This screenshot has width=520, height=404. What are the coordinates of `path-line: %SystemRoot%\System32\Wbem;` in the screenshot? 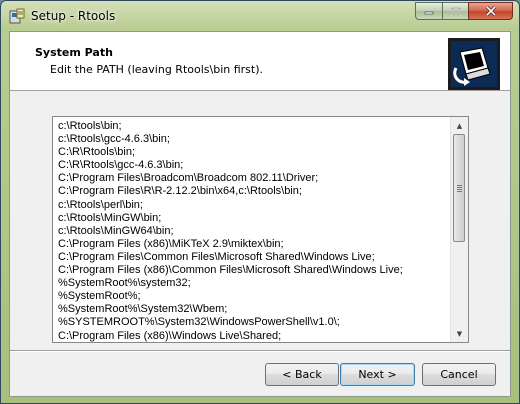 It's located at (143, 309).